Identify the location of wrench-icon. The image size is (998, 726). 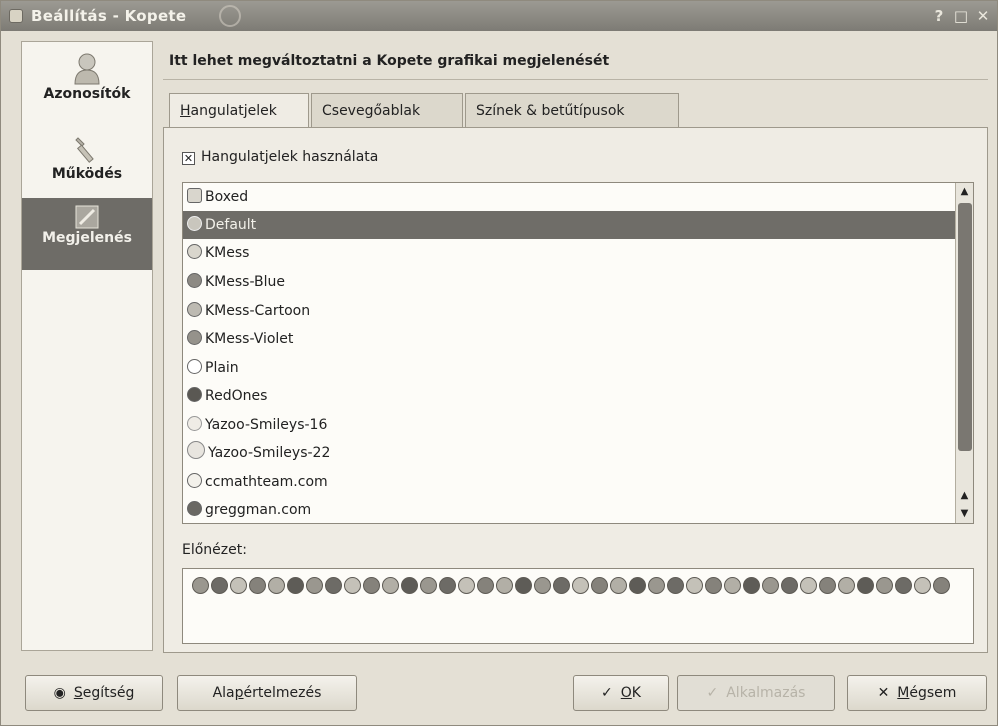
(84, 150).